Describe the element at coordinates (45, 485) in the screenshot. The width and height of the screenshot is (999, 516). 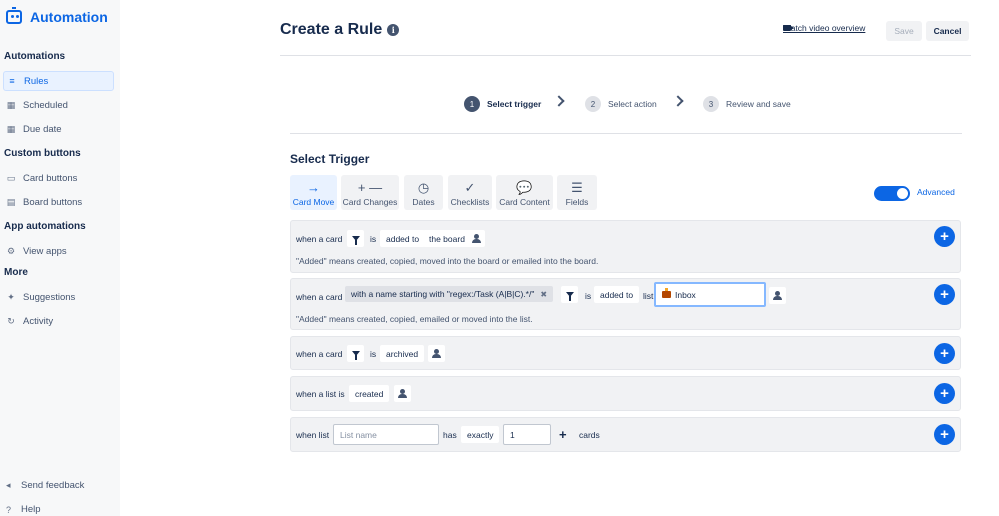
I see `send-feedback-link: ◂ Send feedback` at that location.